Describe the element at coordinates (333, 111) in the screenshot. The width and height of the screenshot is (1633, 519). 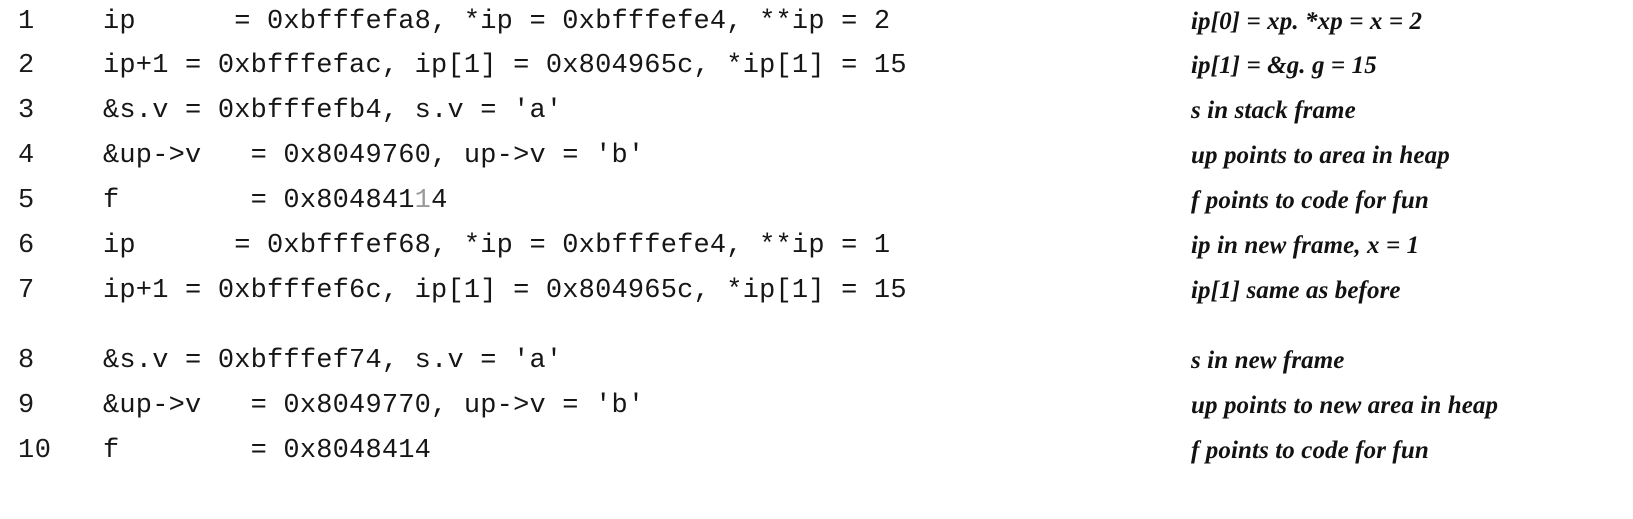
I see `code-text: &s.v = 0xbfffefb4, s.v = 'a'` at that location.